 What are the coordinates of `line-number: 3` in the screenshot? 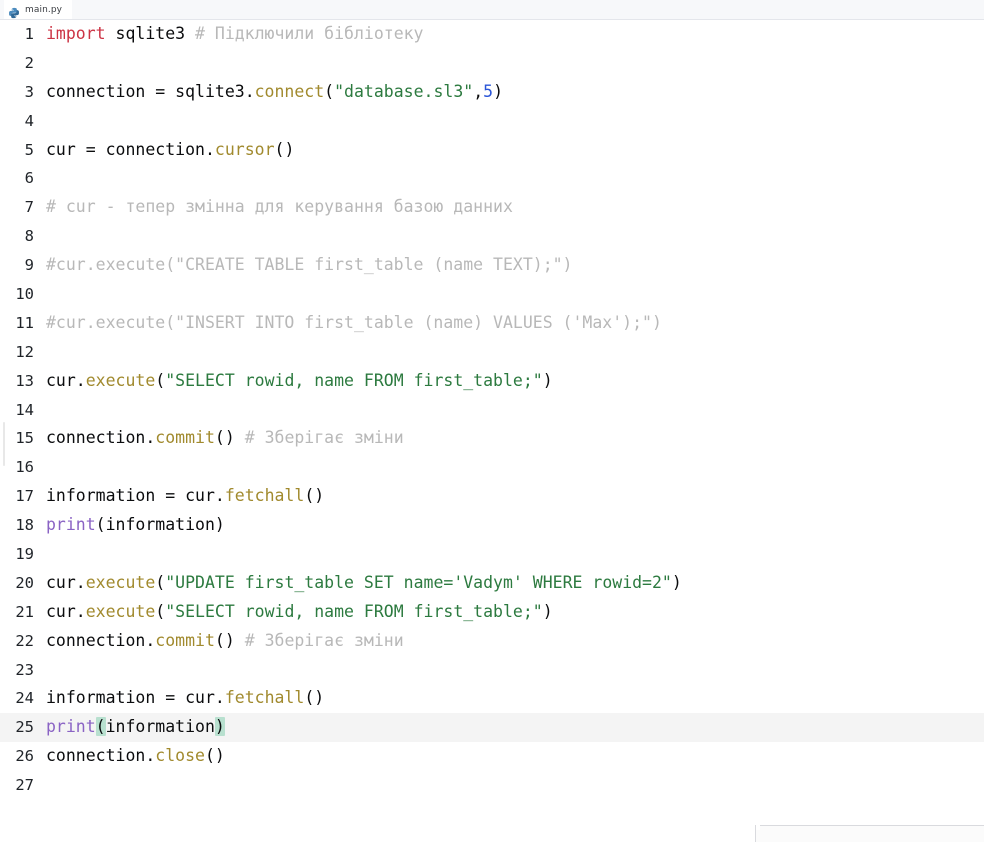 It's located at (29, 91).